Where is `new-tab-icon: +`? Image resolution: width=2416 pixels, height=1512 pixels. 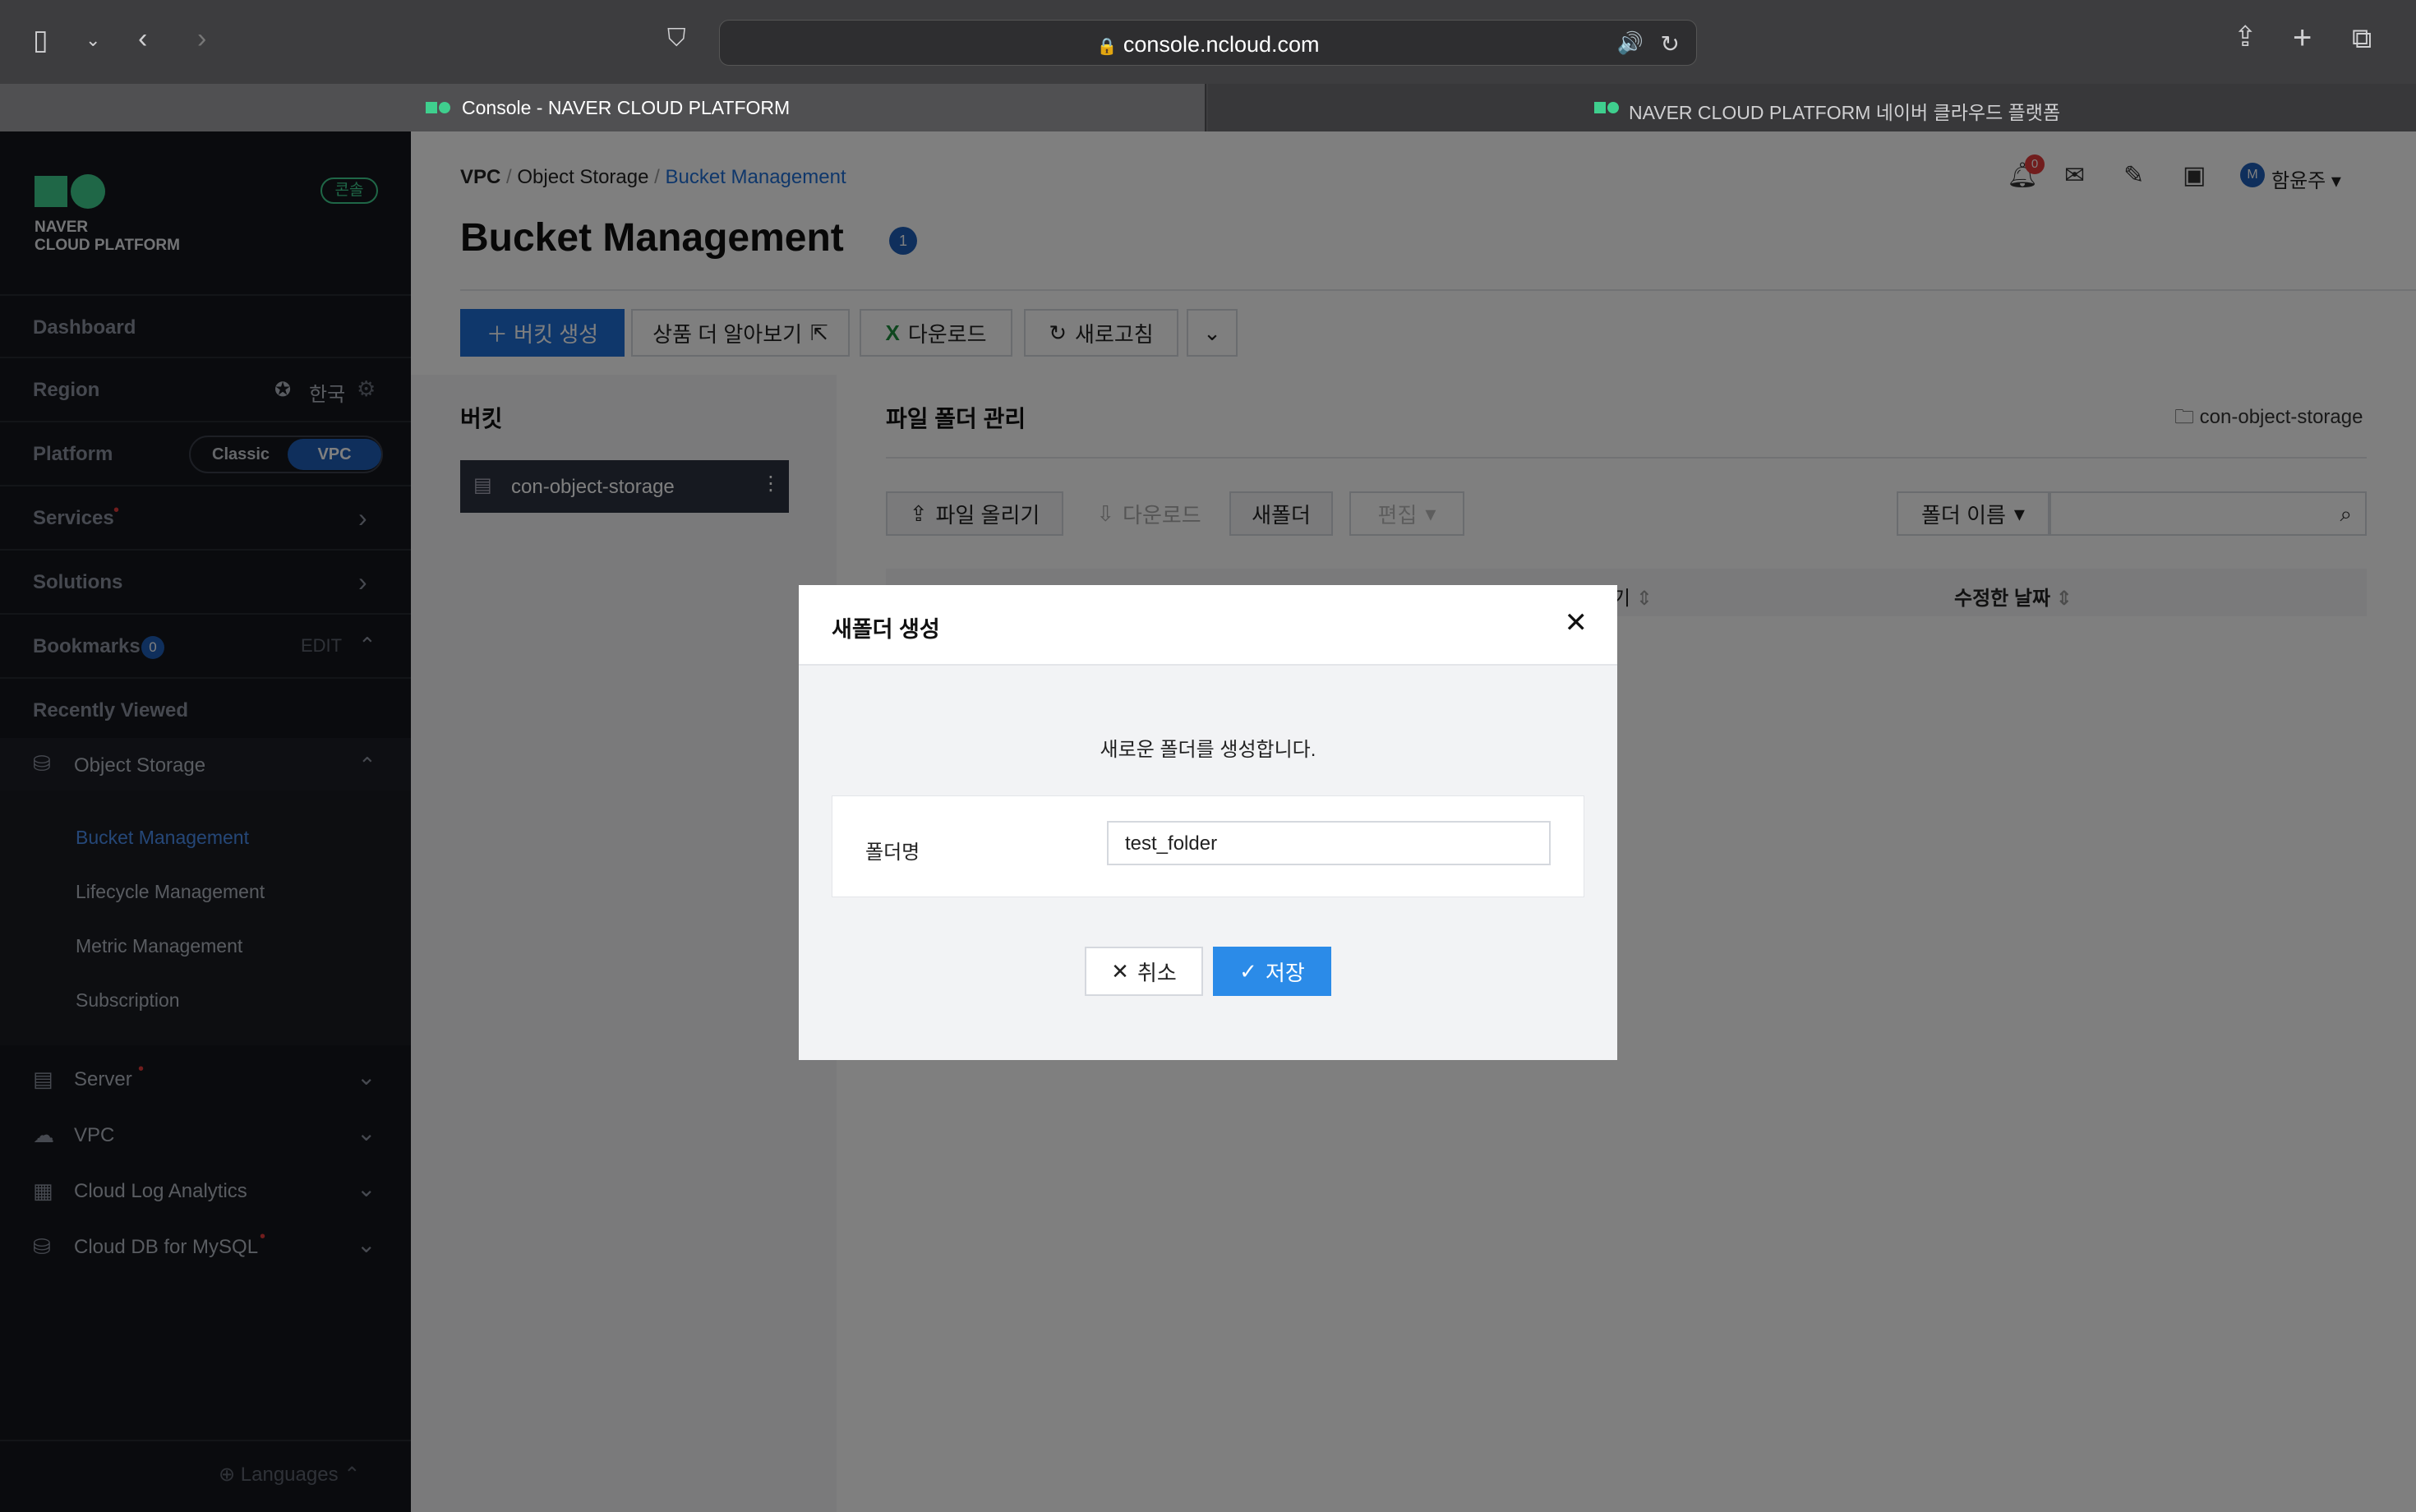
new-tab-icon: + is located at coordinates (2302, 38).